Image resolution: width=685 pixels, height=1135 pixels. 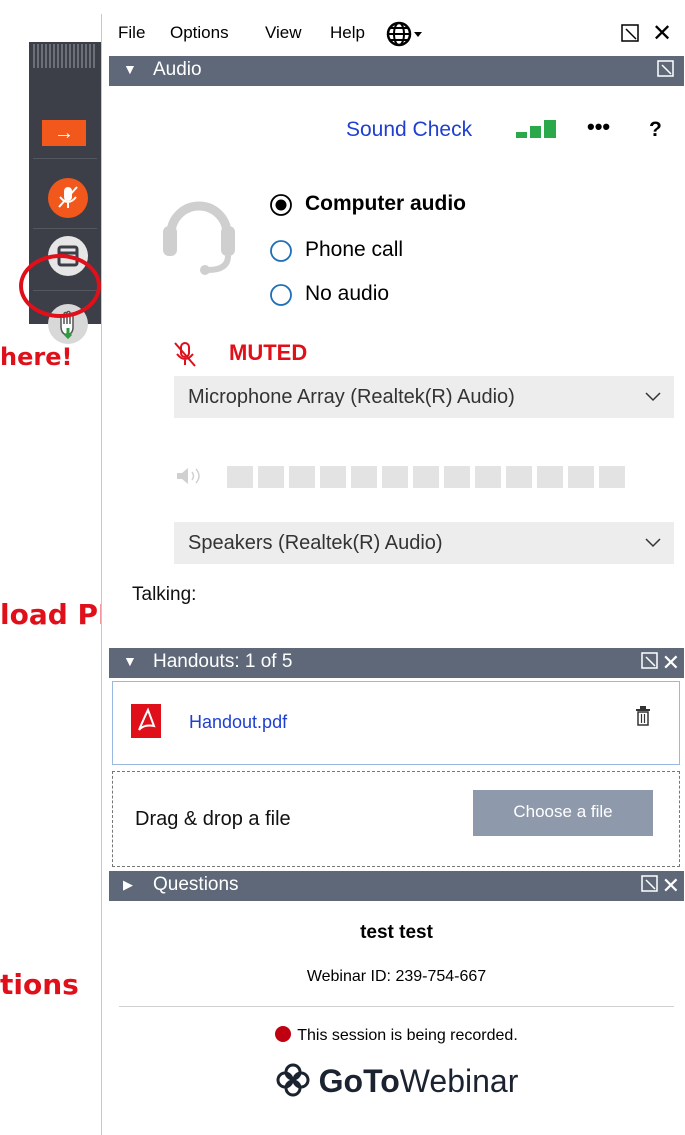 What do you see at coordinates (598, 127) in the screenshot?
I see `more-options-button: •••` at bounding box center [598, 127].